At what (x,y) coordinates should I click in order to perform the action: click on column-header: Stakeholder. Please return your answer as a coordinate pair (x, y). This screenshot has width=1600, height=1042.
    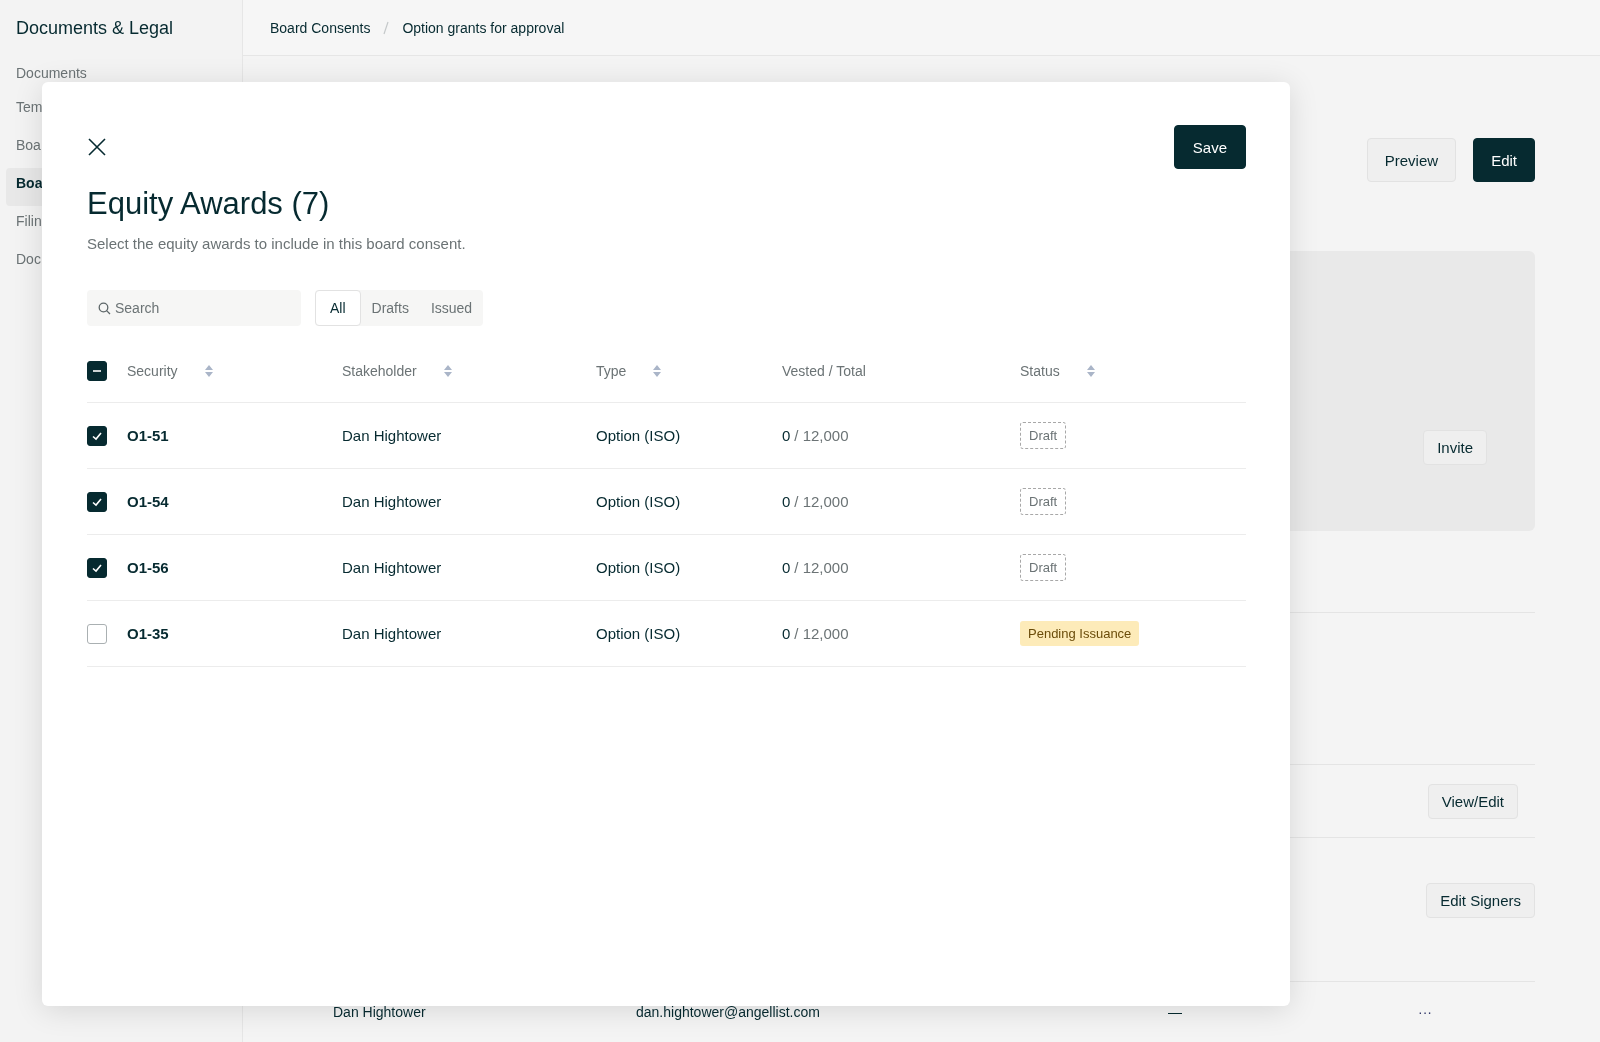
    Looking at the image, I should click on (379, 371).